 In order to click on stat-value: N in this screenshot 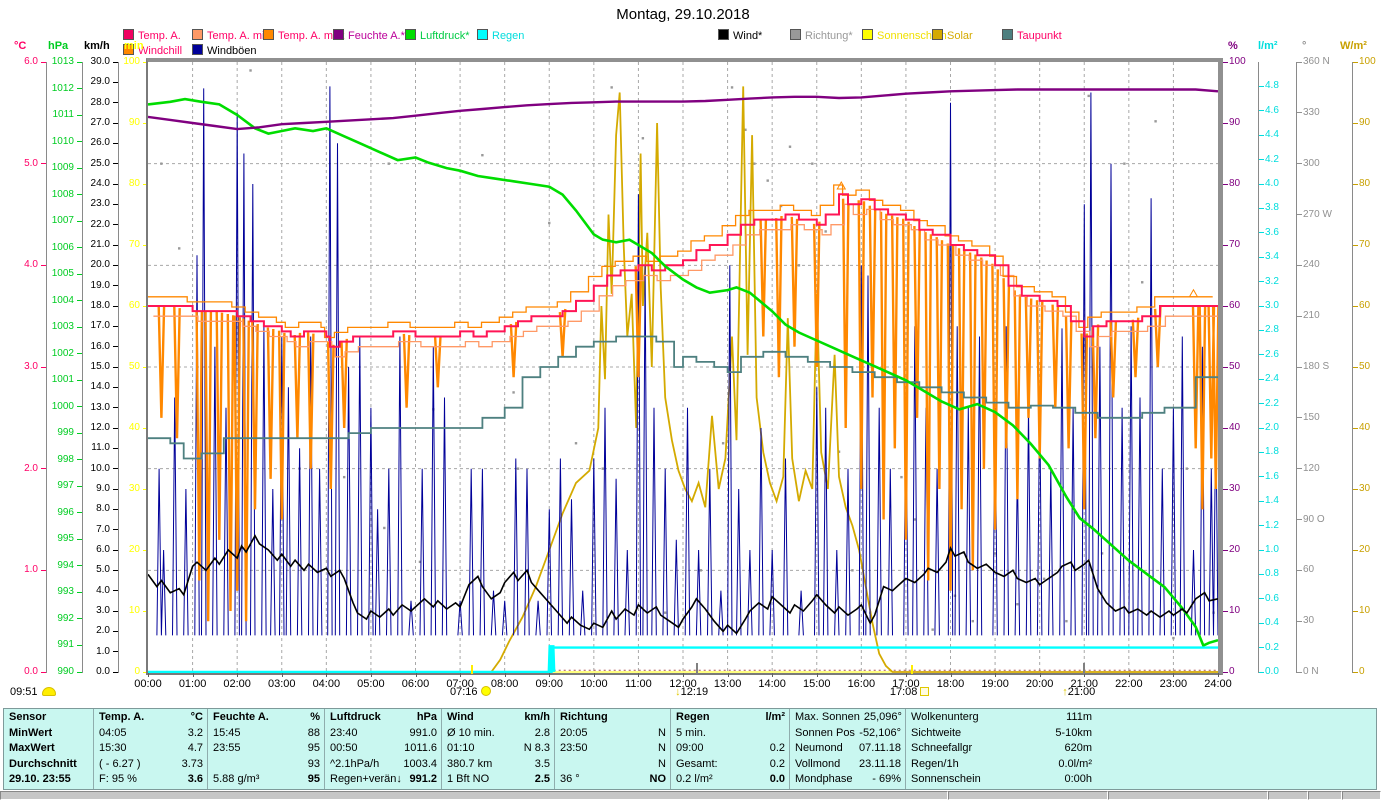, I will do `click(662, 748)`.